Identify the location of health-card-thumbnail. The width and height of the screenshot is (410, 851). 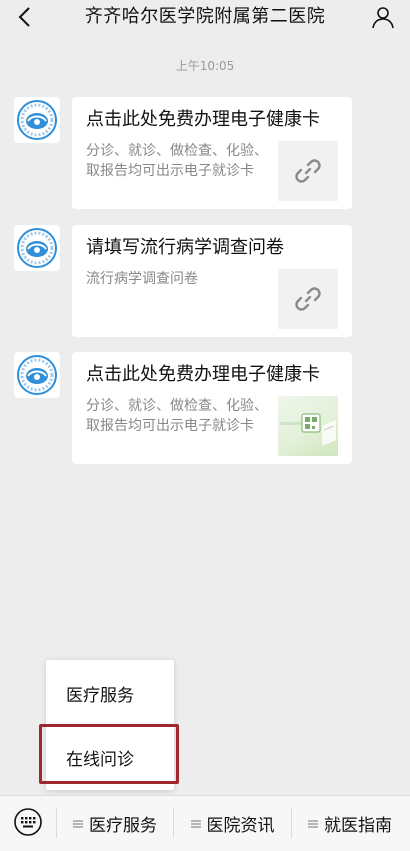
(308, 426).